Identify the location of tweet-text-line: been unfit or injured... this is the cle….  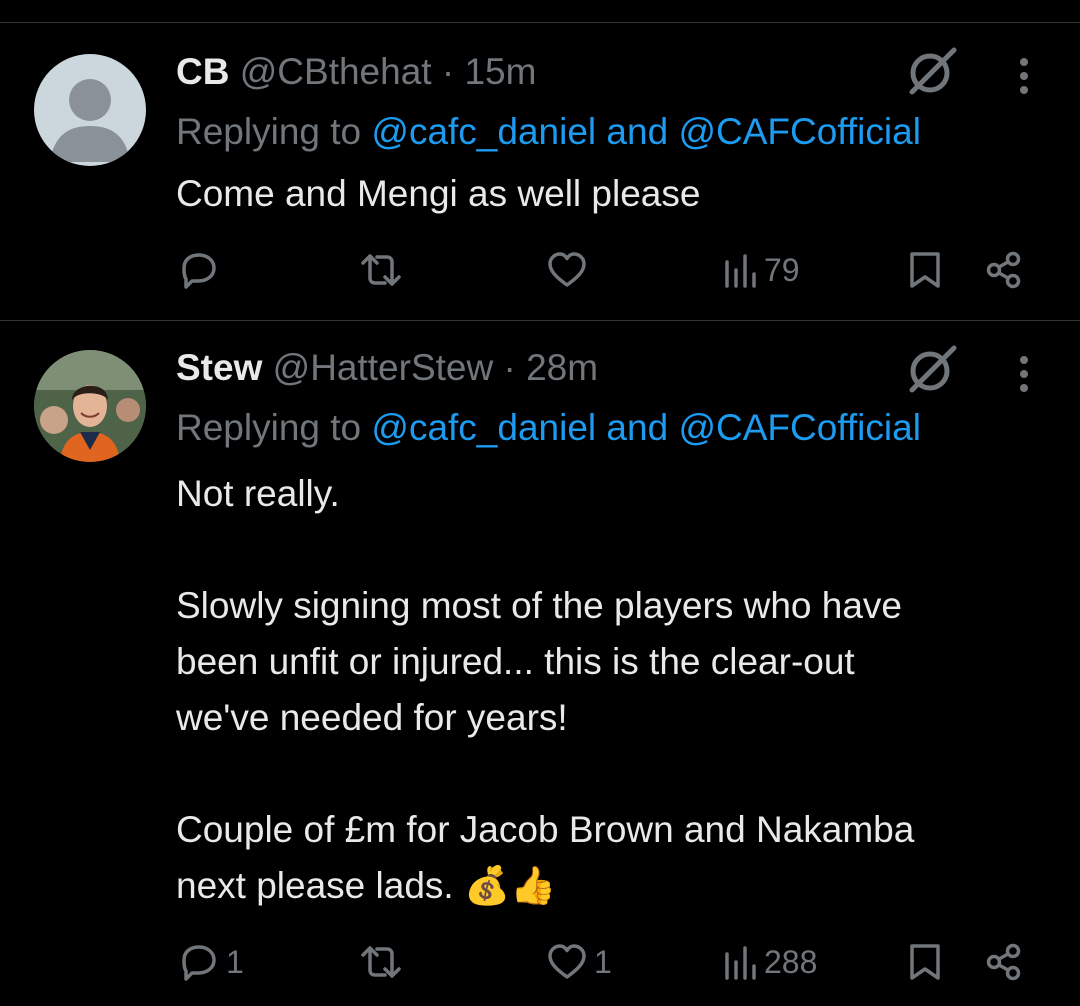
(515, 661).